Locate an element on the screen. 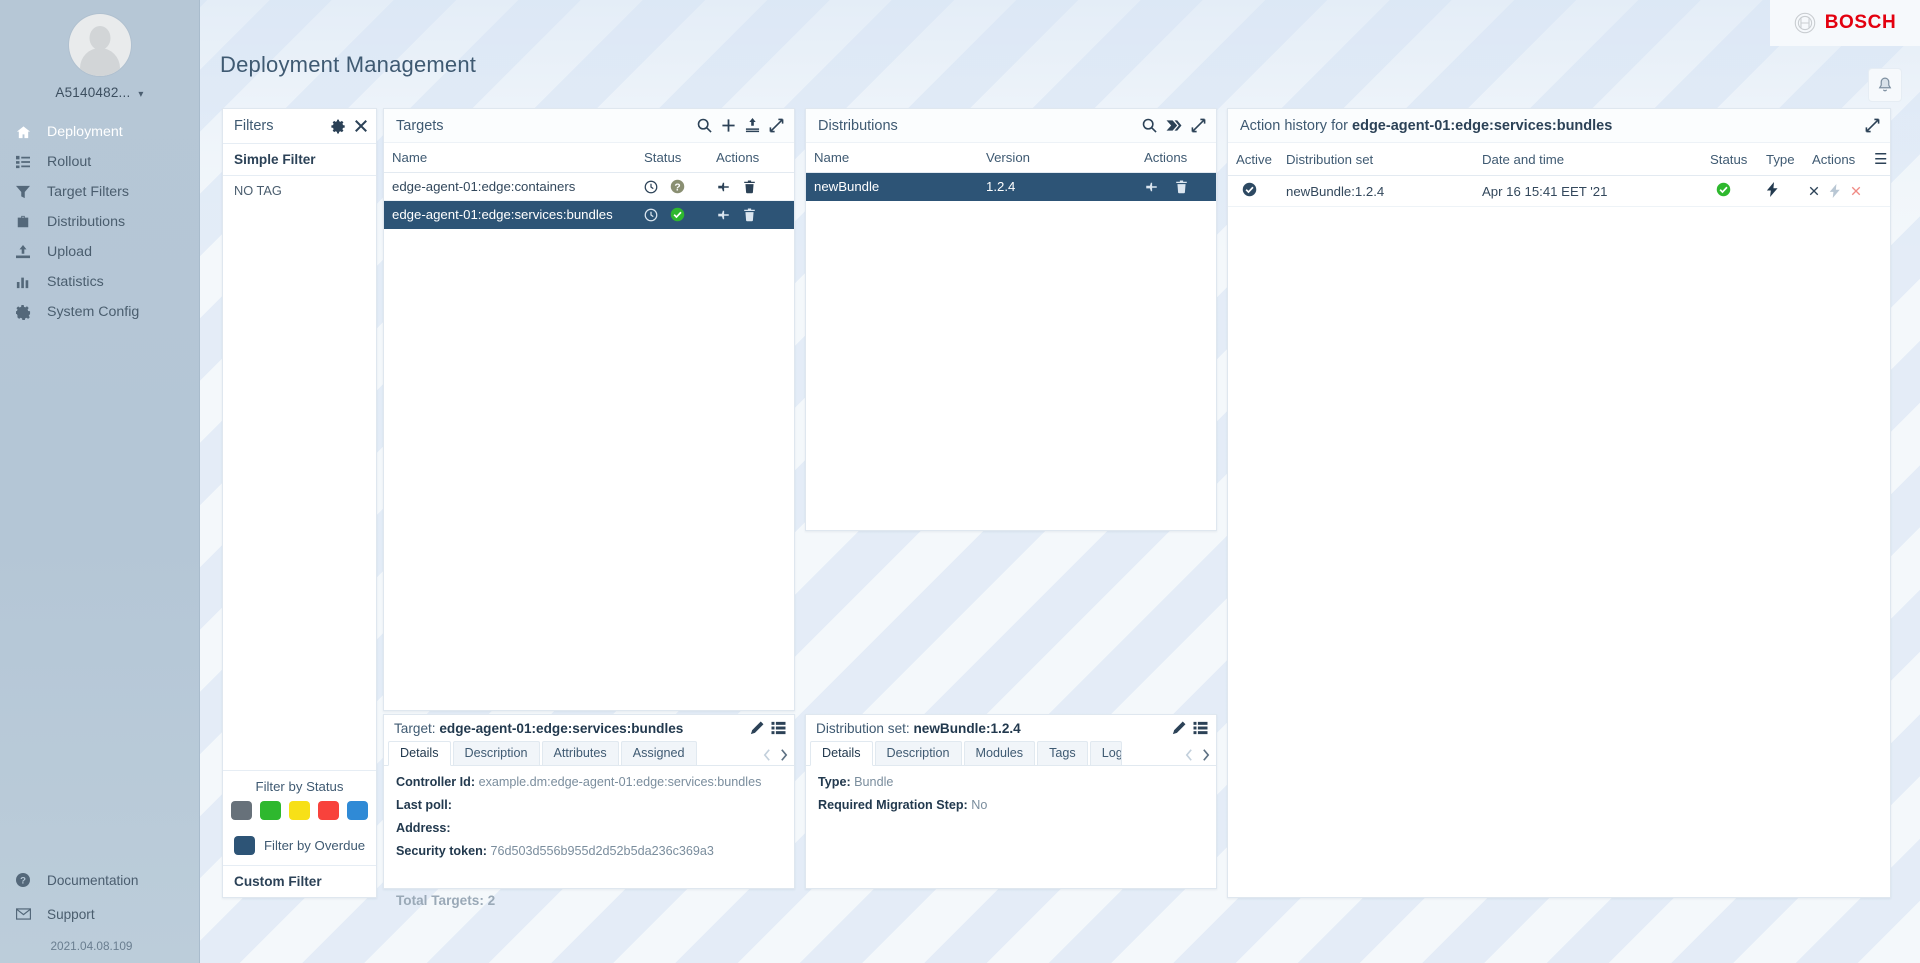 Image resolution: width=1920 pixels, height=963 pixels. targets-title: Targets is located at coordinates (420, 125).